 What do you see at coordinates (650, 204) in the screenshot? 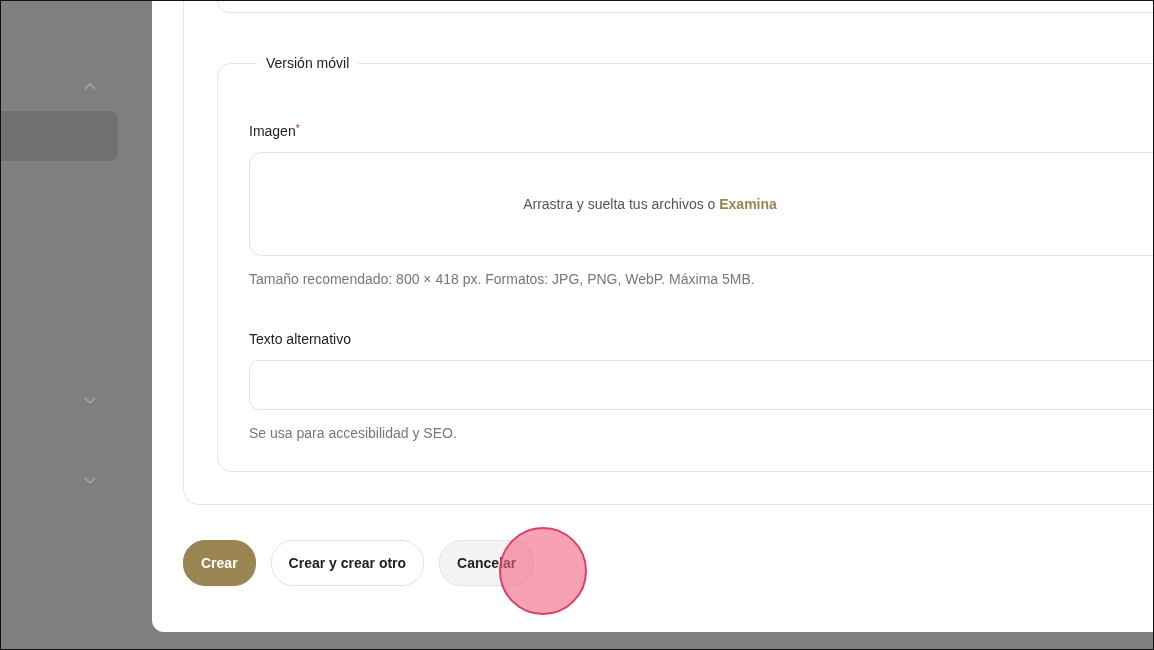
I see `dropzone-prompt: Arrastra y suelta tus archivos o Examina` at bounding box center [650, 204].